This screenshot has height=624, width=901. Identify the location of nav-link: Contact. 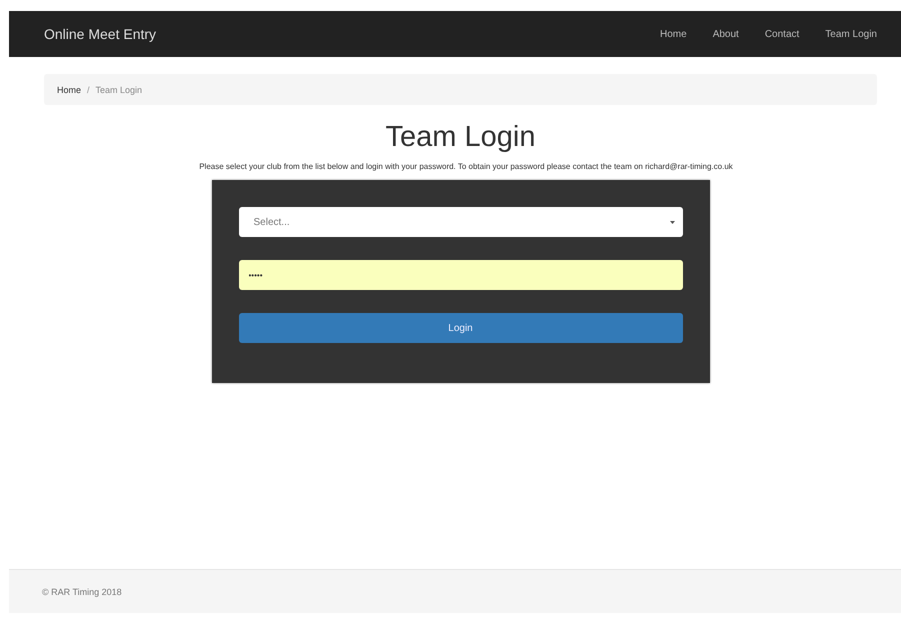
(782, 34).